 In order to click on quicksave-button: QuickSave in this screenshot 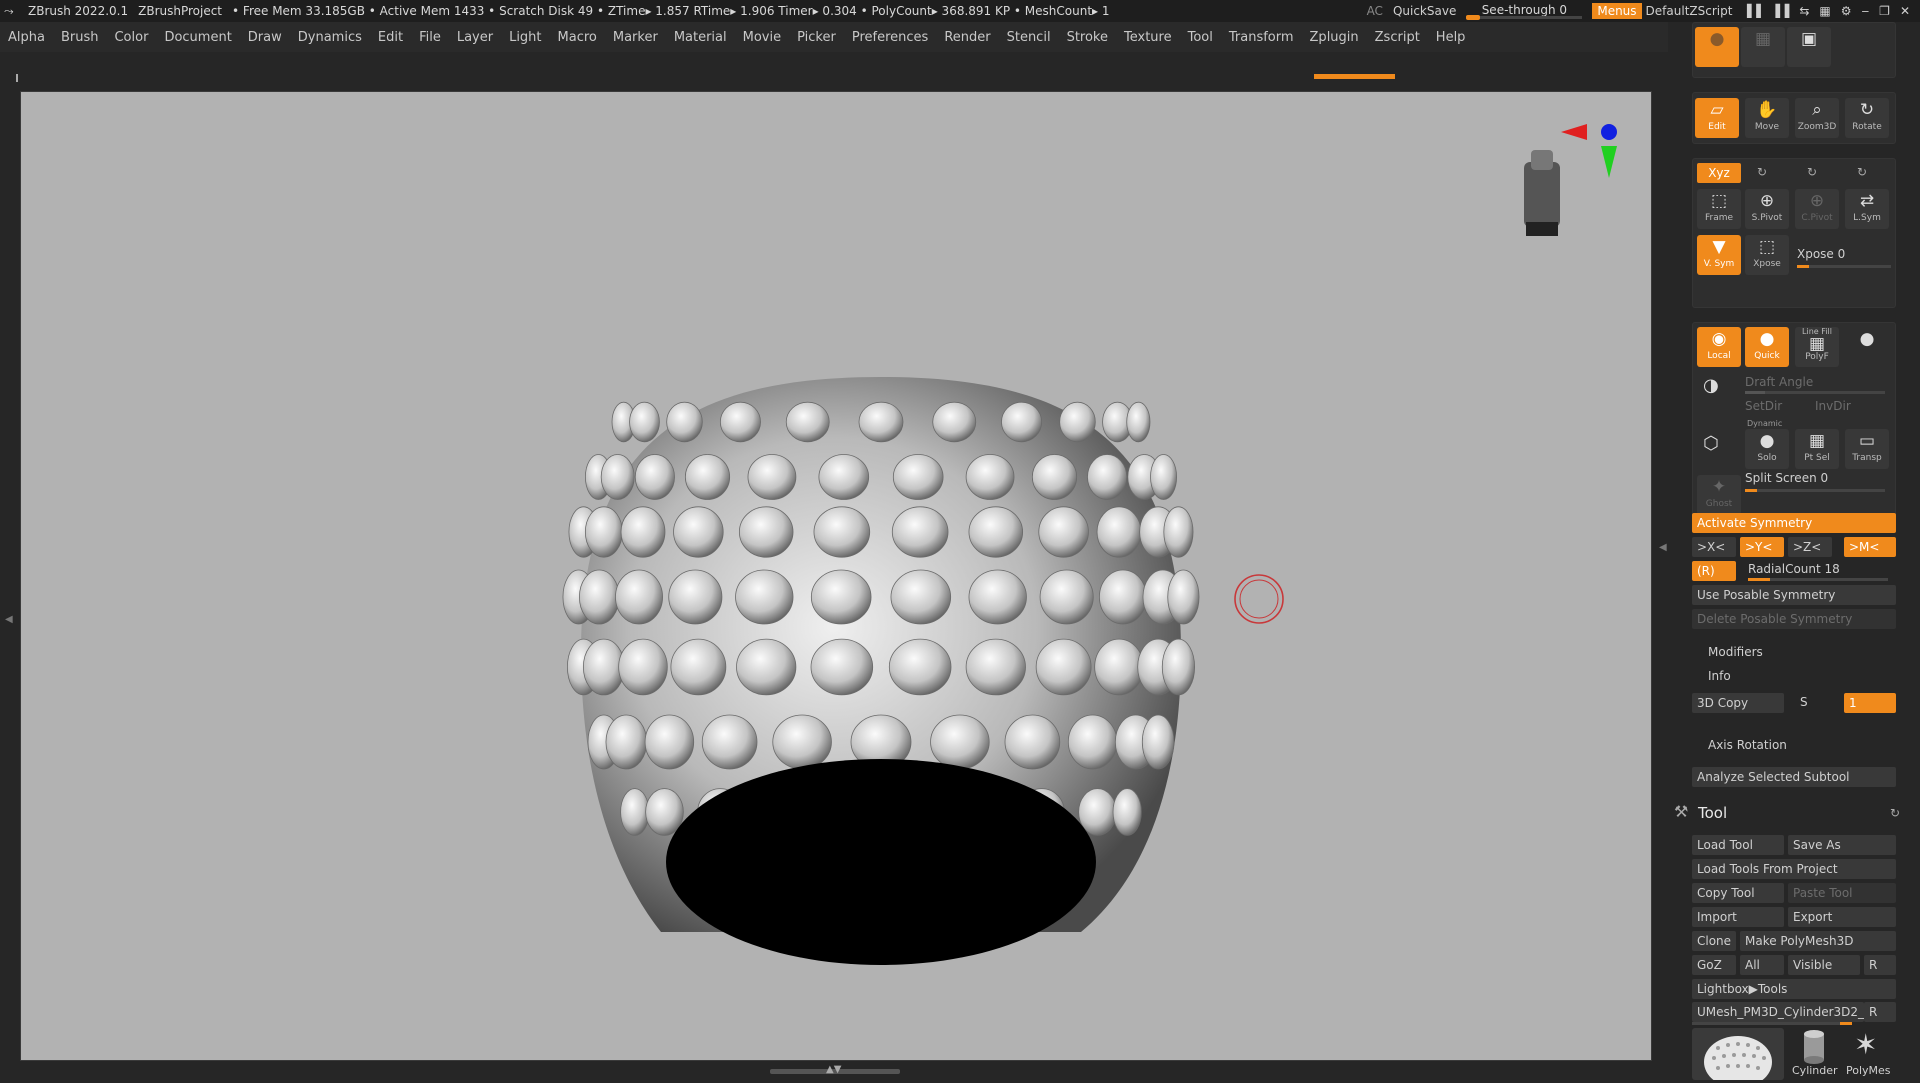, I will do `click(1424, 11)`.